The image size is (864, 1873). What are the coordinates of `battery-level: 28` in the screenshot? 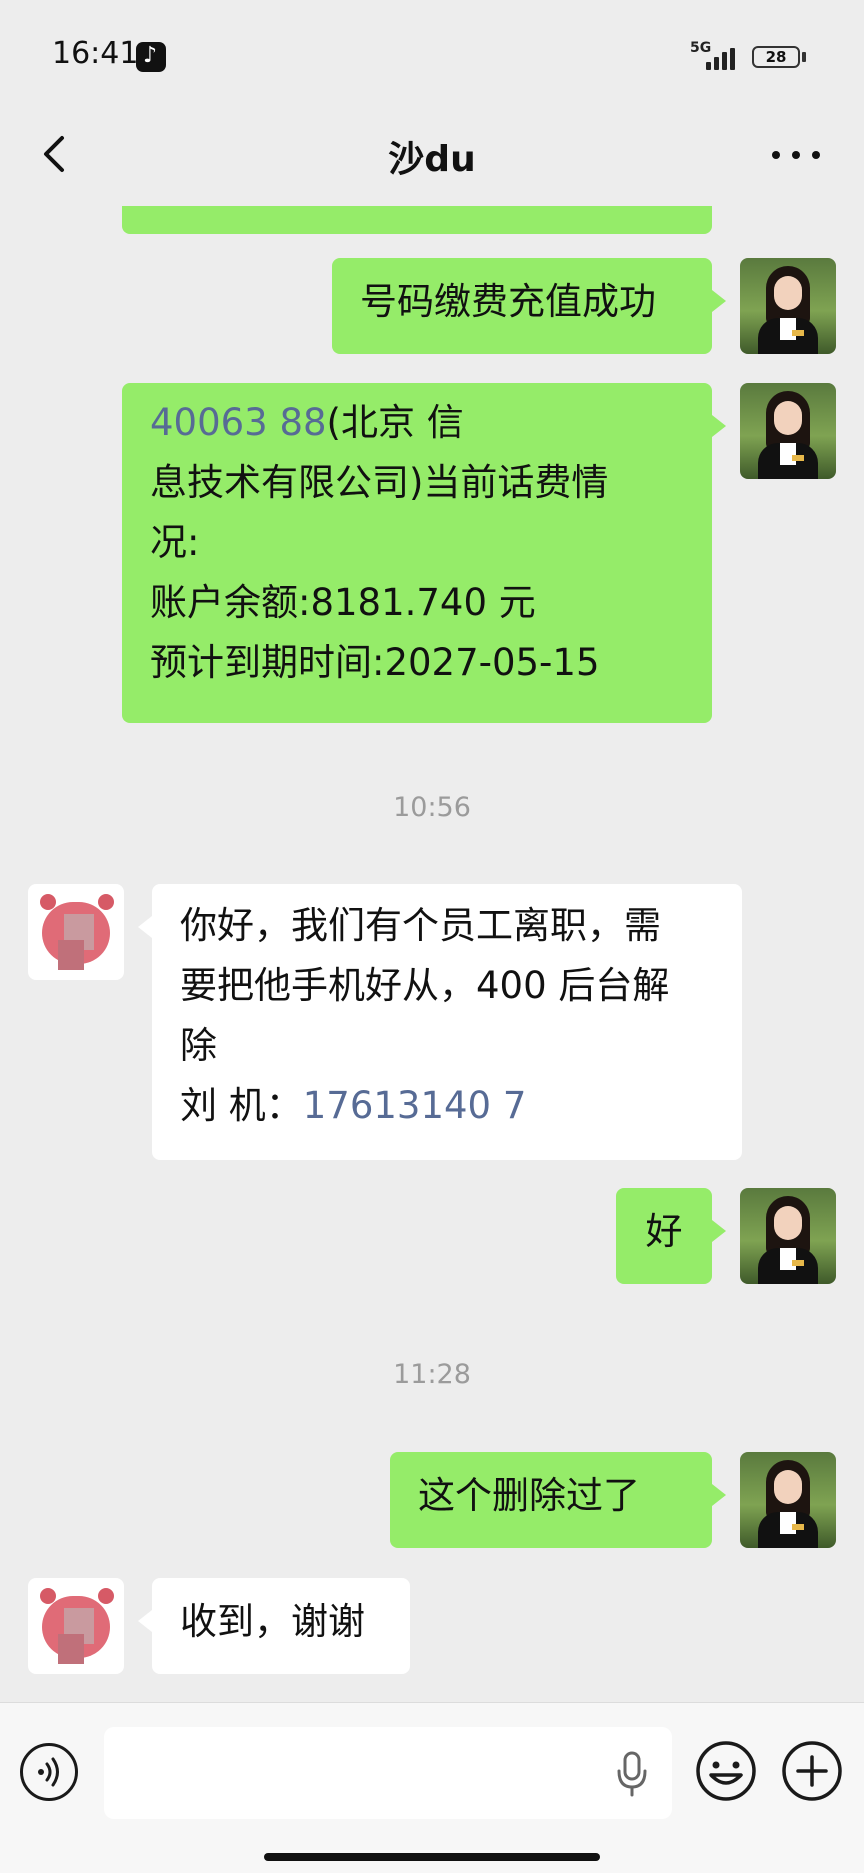 It's located at (776, 57).